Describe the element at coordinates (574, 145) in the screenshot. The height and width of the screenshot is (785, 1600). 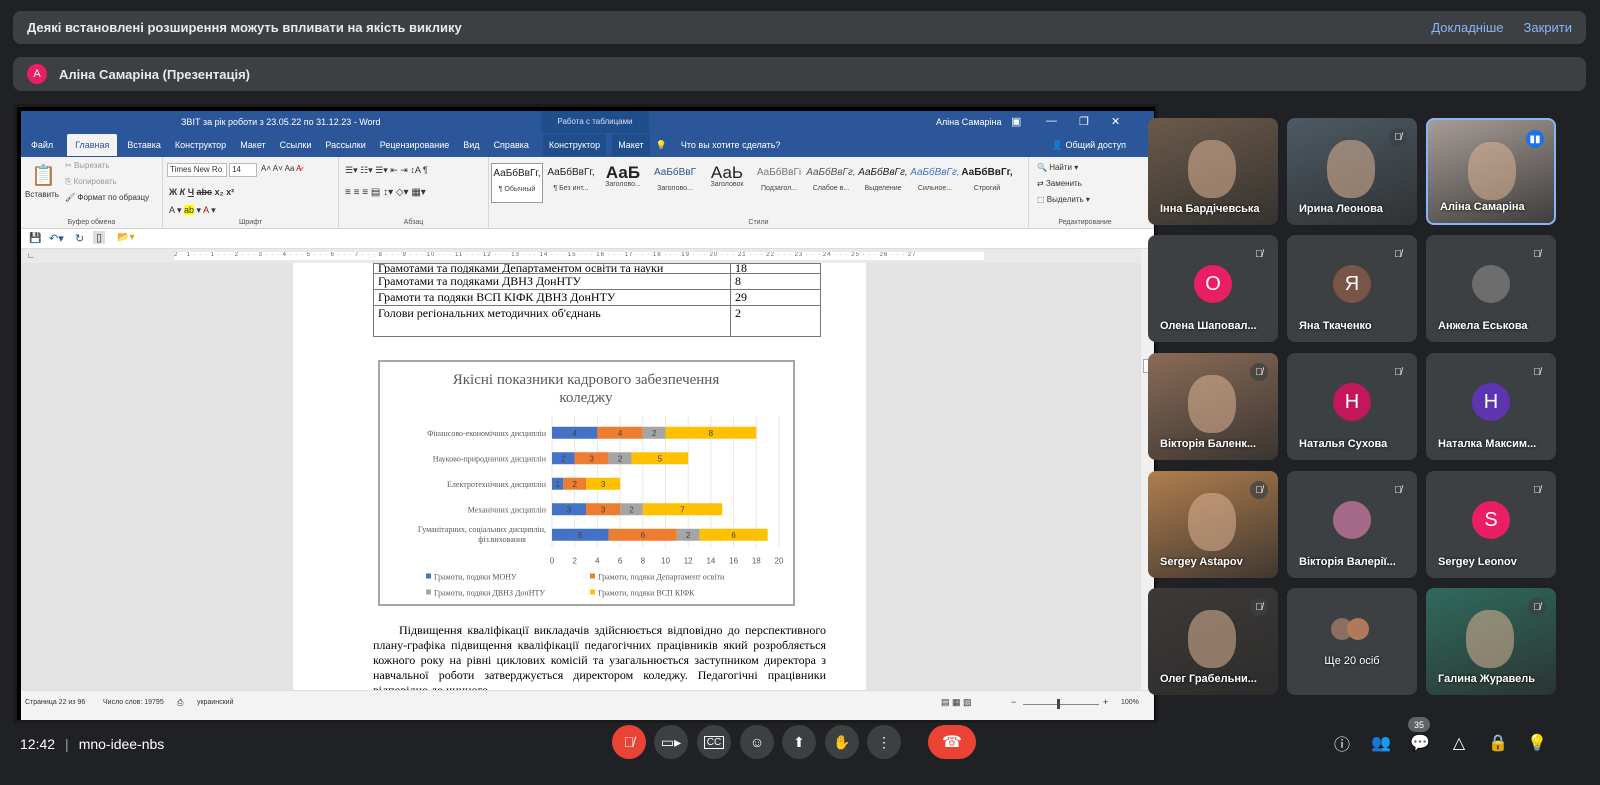
I see `tab-table-design: Конструктор` at that location.